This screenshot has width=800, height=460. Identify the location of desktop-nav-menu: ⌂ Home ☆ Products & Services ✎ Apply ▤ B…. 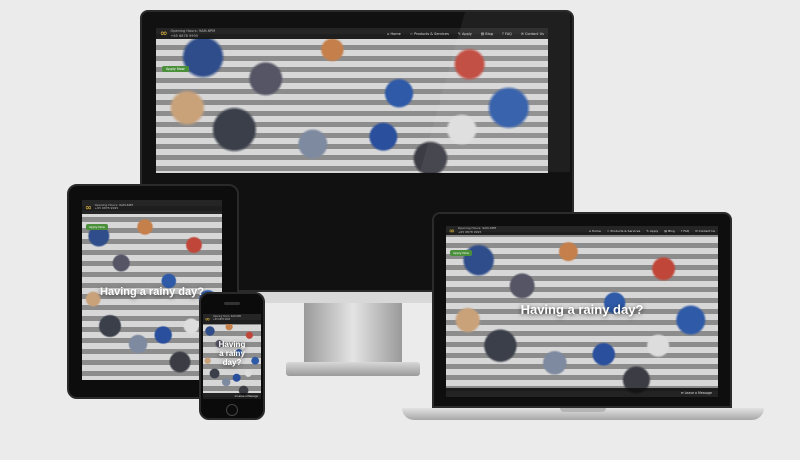
(465, 34).